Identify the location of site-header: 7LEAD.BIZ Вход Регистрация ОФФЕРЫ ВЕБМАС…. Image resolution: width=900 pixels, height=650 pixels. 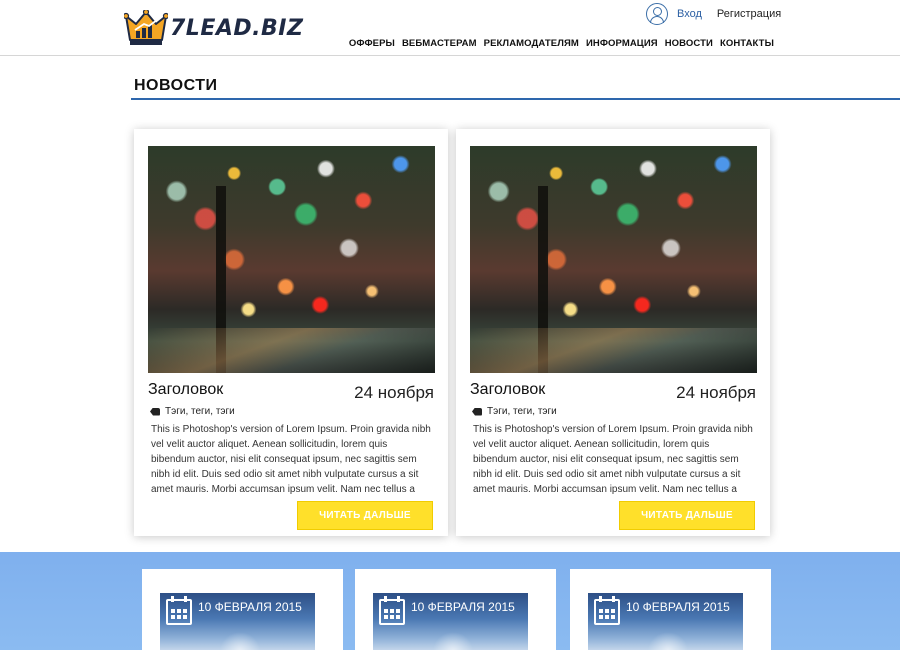
(450, 28).